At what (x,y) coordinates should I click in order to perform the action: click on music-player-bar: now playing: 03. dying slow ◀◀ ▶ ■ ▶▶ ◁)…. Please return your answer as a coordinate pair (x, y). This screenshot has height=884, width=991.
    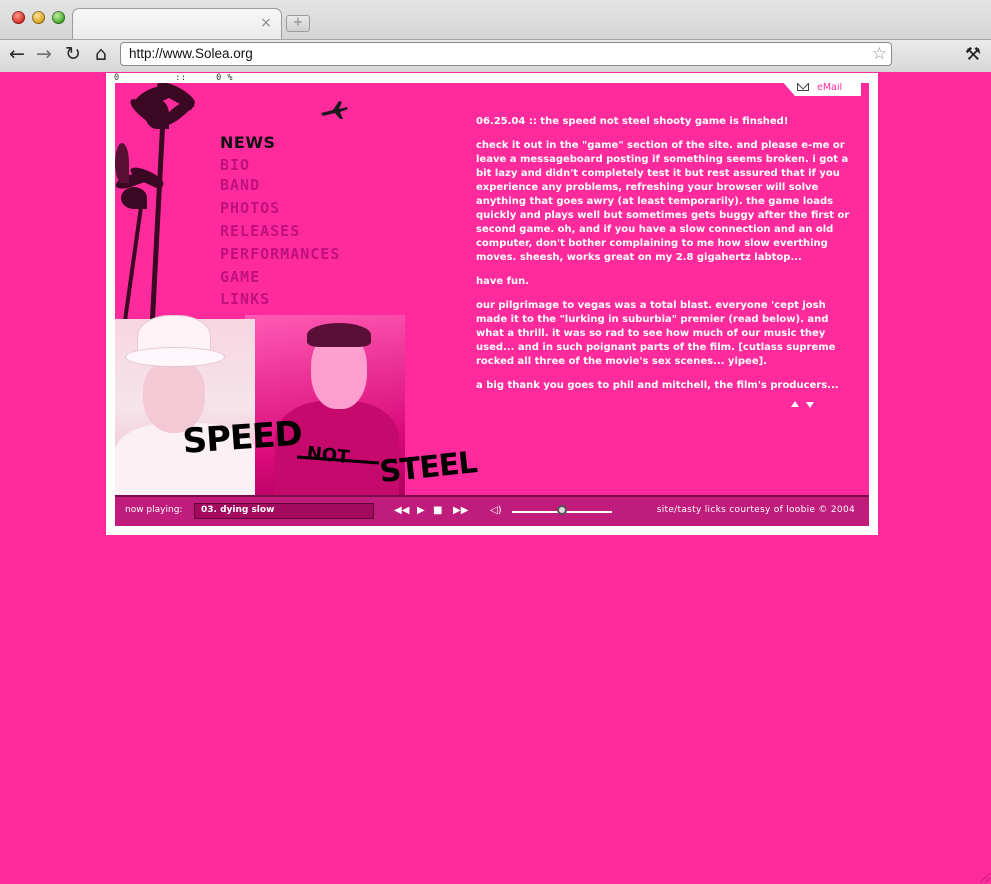
    Looking at the image, I should click on (492, 510).